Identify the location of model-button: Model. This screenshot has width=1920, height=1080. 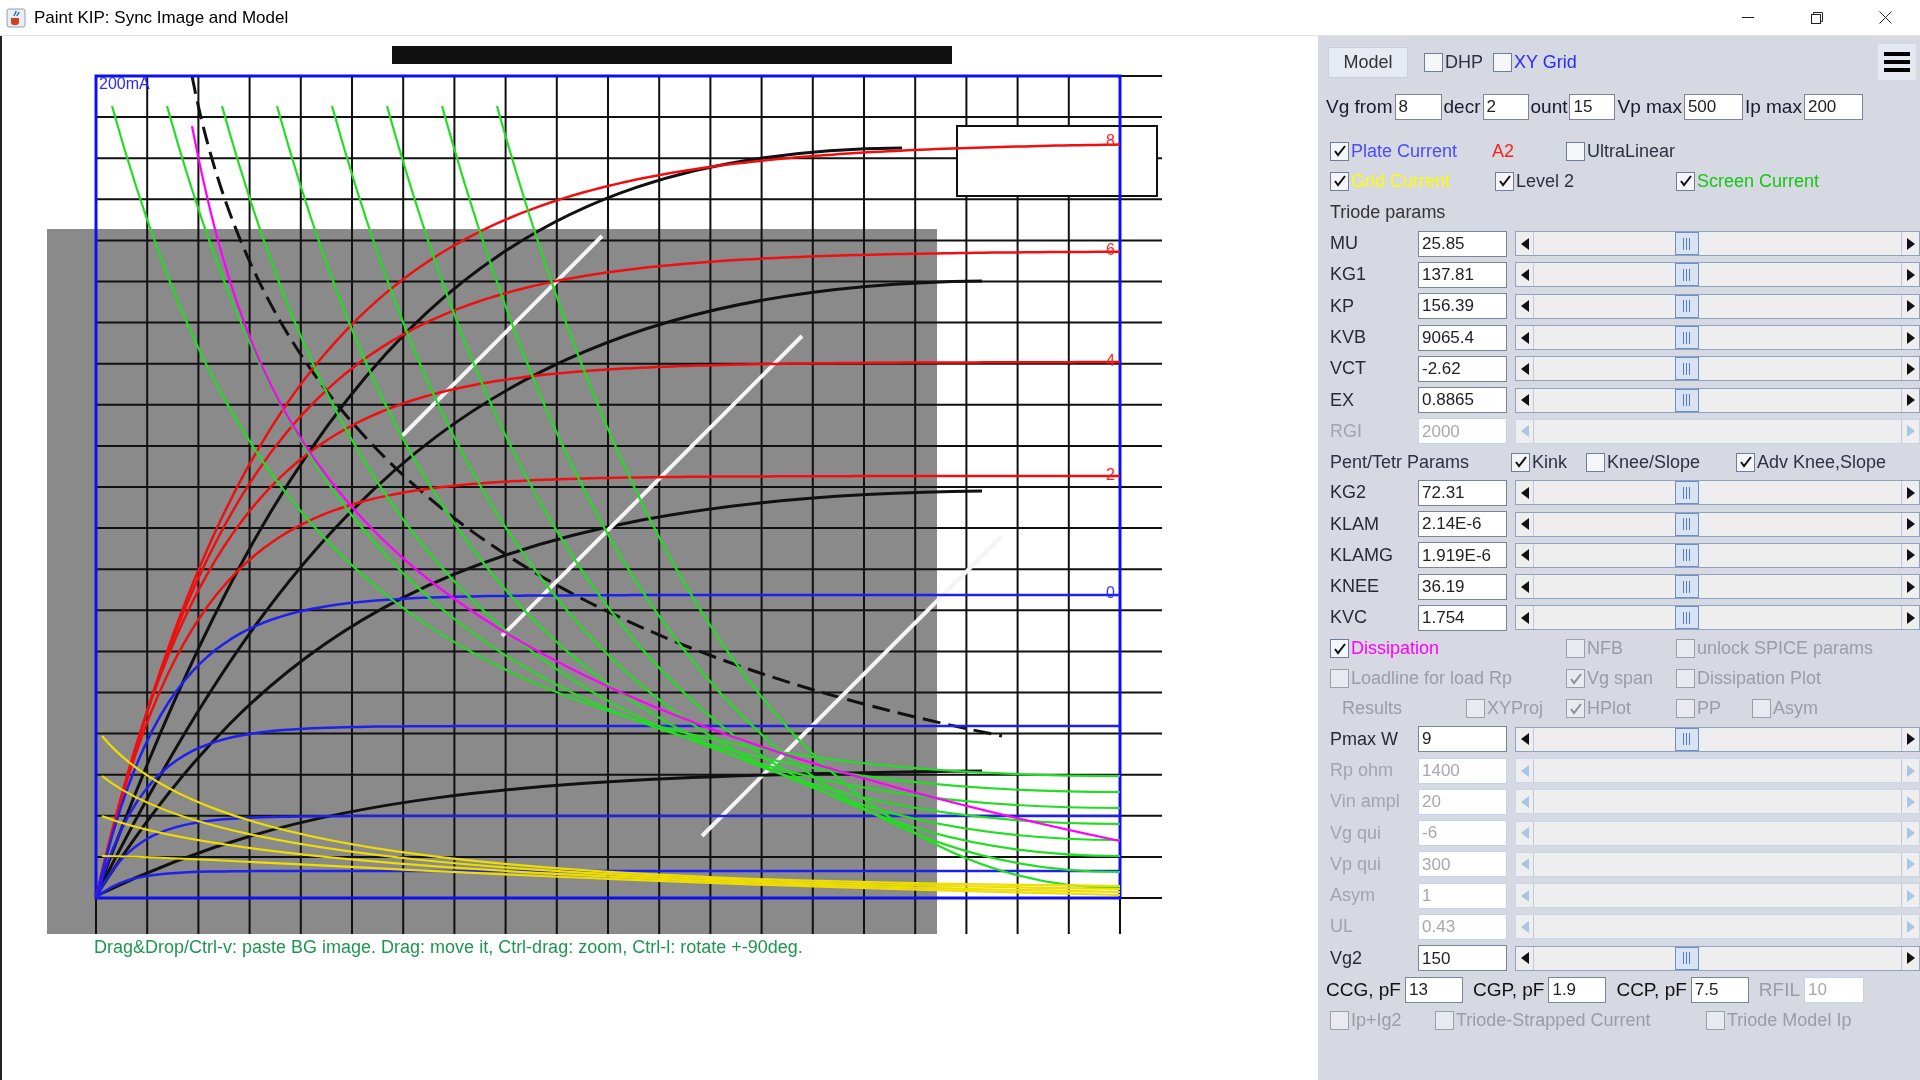
(1368, 62).